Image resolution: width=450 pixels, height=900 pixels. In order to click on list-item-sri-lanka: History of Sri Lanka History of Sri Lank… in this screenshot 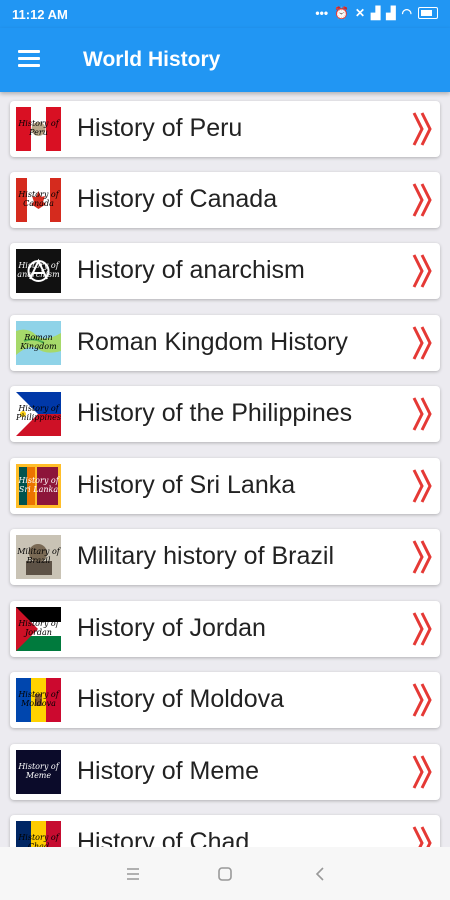, I will do `click(225, 486)`.